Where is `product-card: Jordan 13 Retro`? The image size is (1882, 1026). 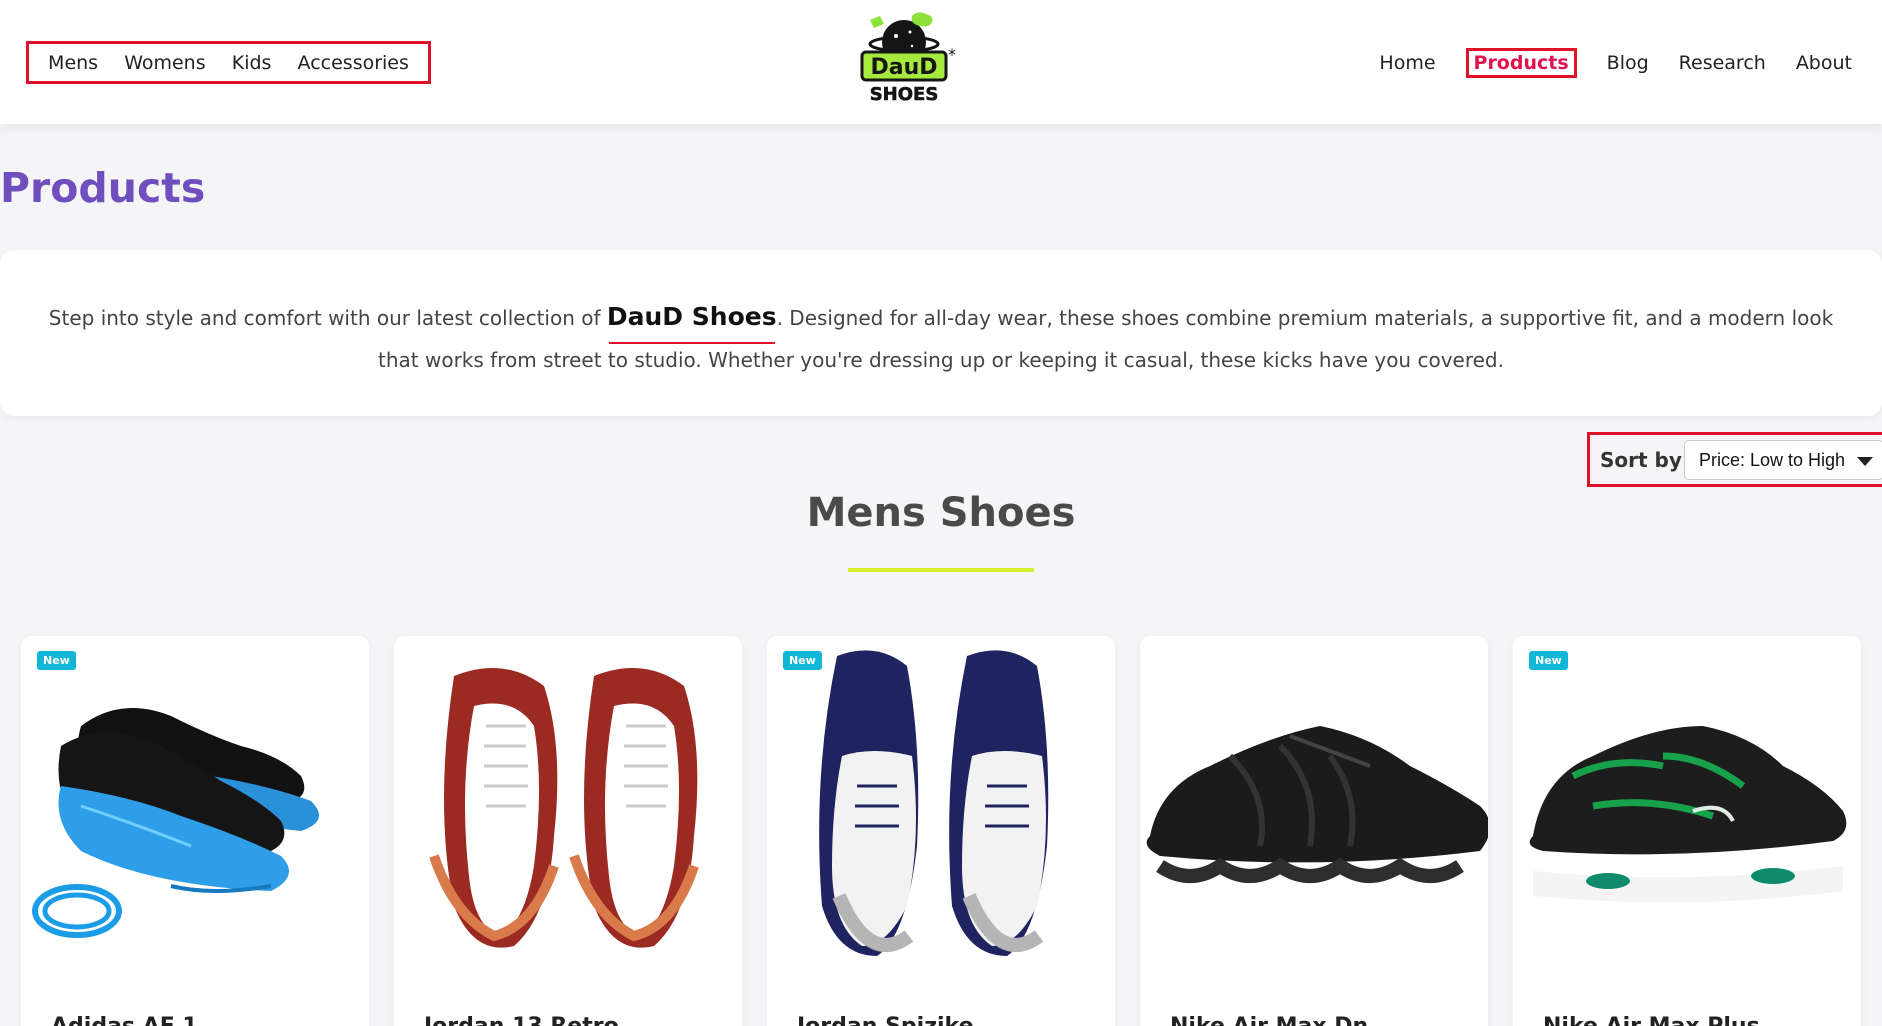 product-card: Jordan 13 Retro is located at coordinates (568, 831).